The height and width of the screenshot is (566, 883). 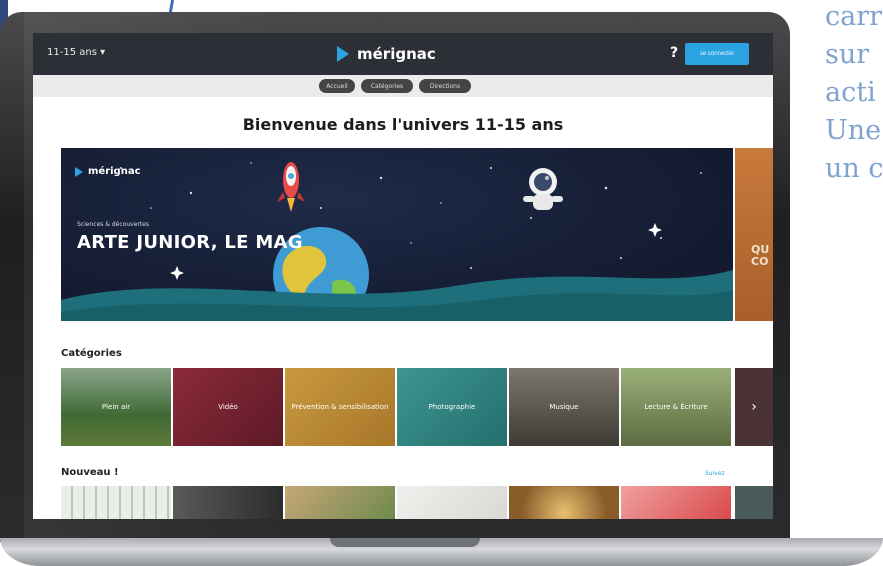 I want to click on nav-pill-directions: Directions, so click(x=445, y=86).